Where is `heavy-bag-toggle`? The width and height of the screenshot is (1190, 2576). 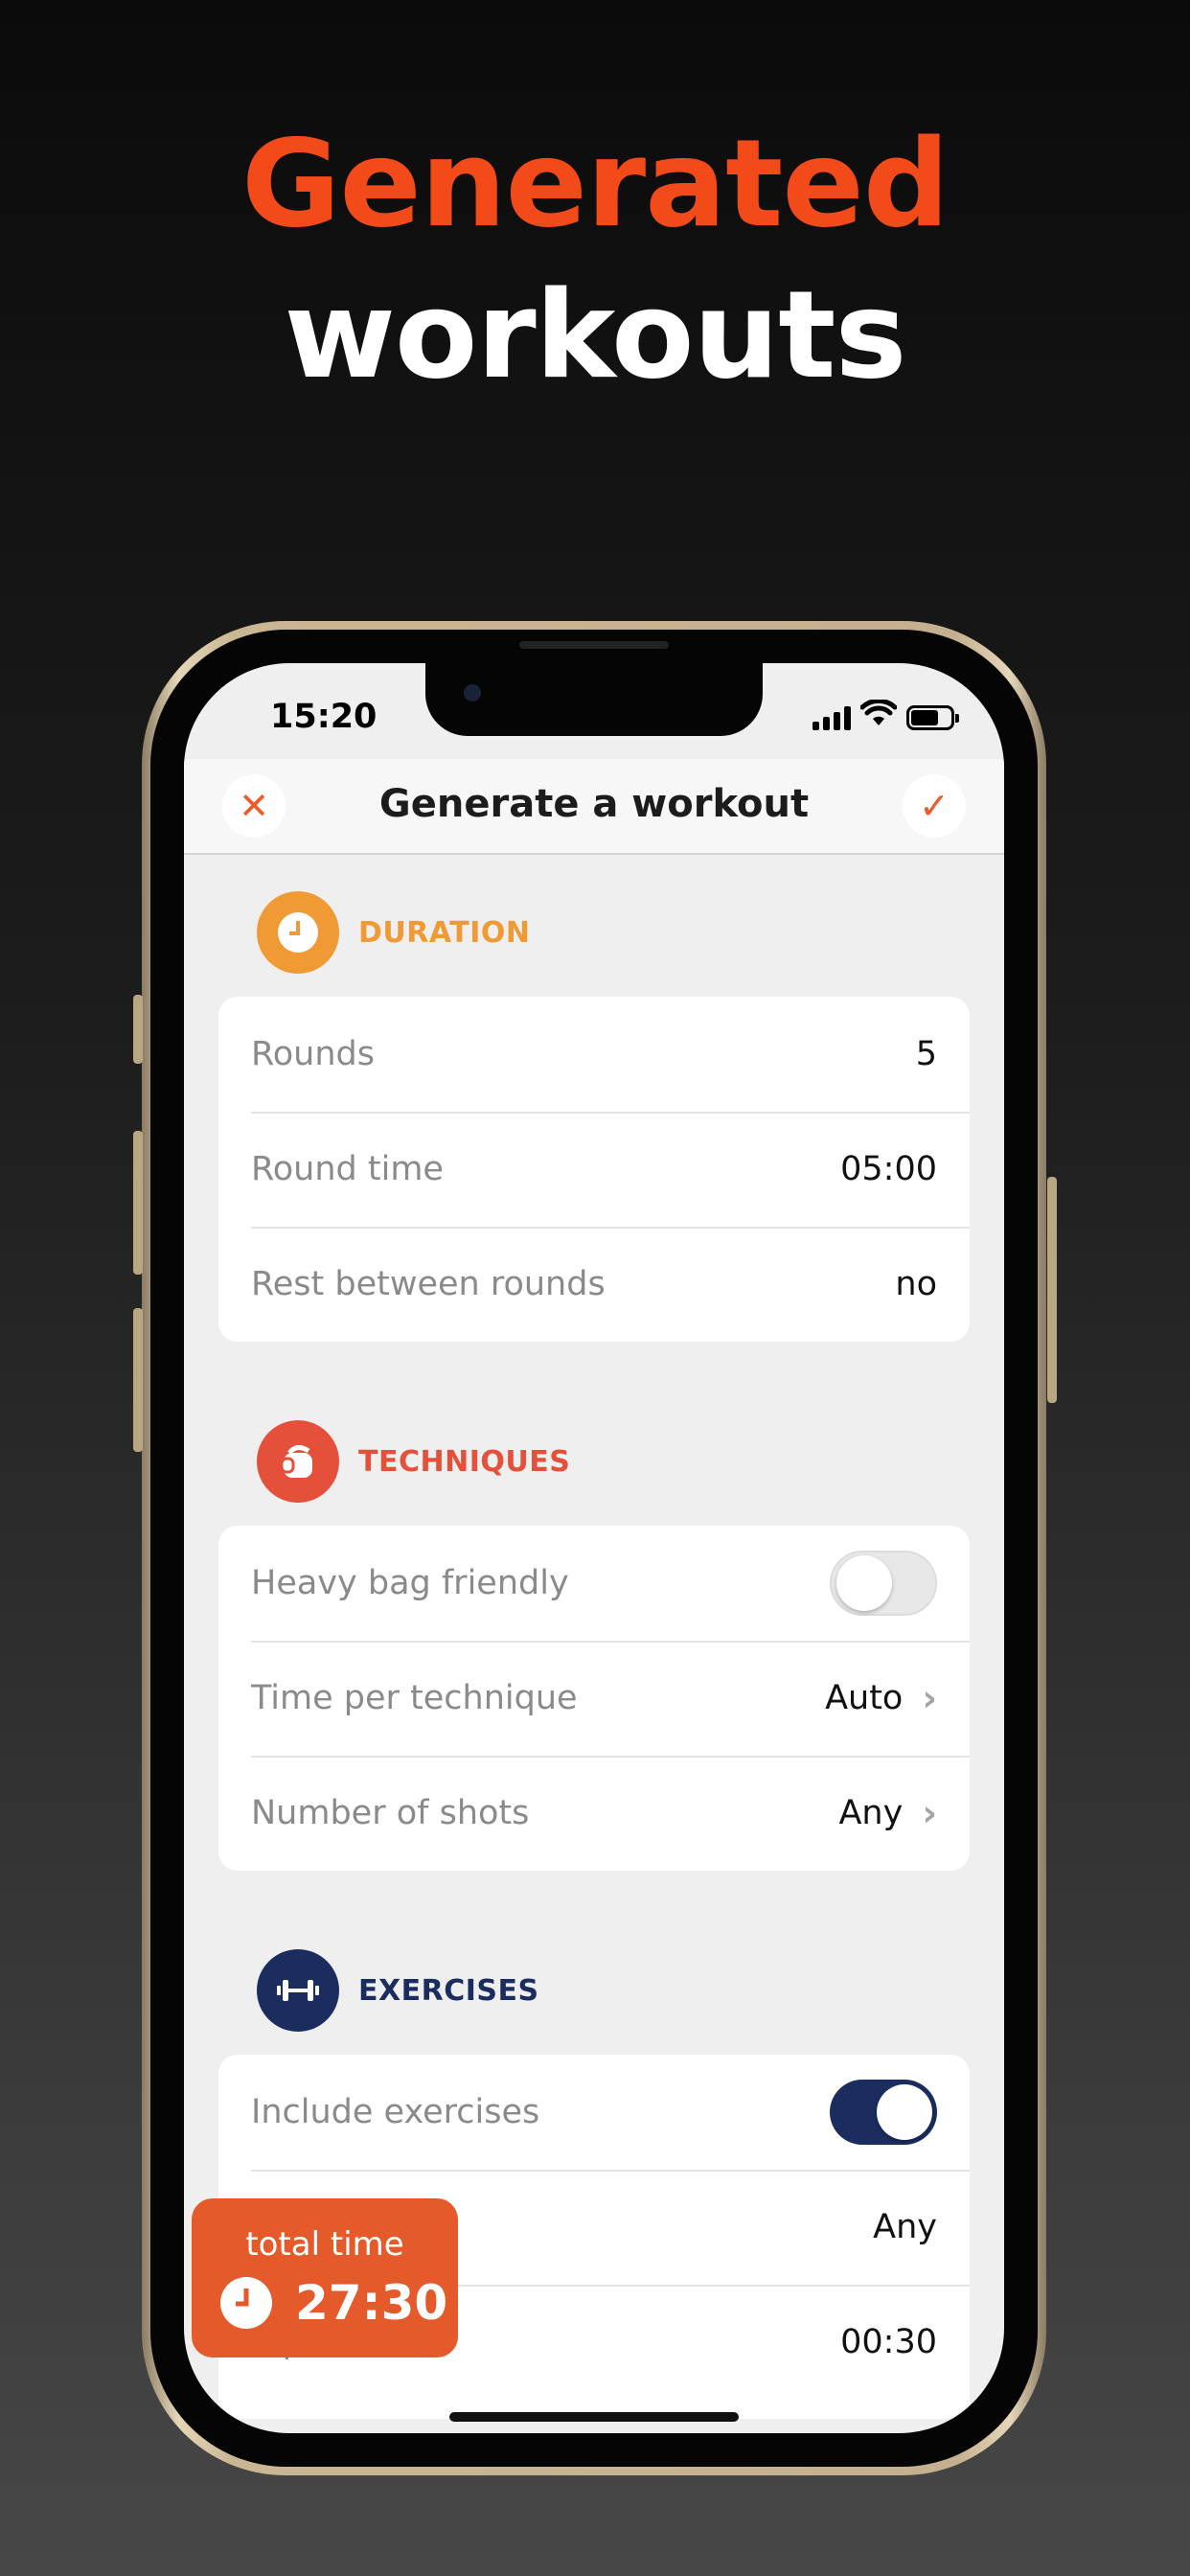 heavy-bag-toggle is located at coordinates (884, 1583).